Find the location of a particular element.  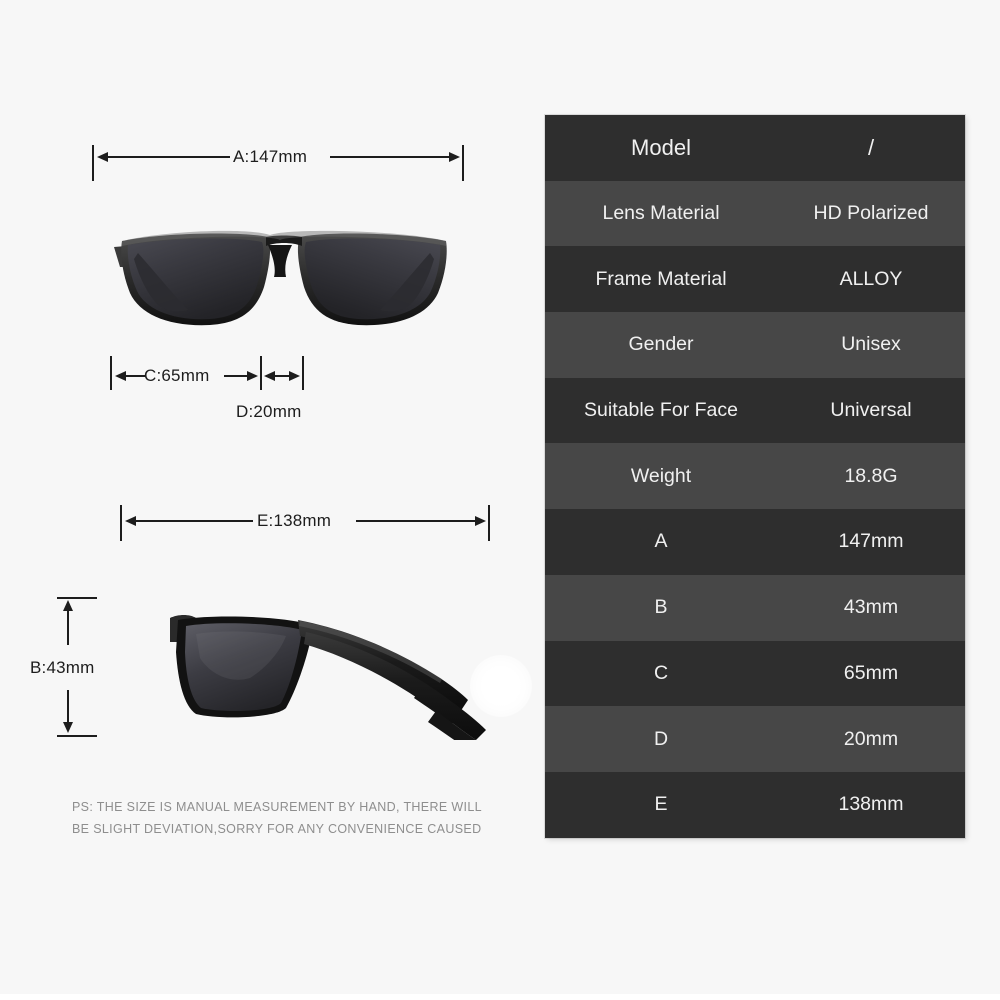

spec-value: 138mm is located at coordinates (871, 804).